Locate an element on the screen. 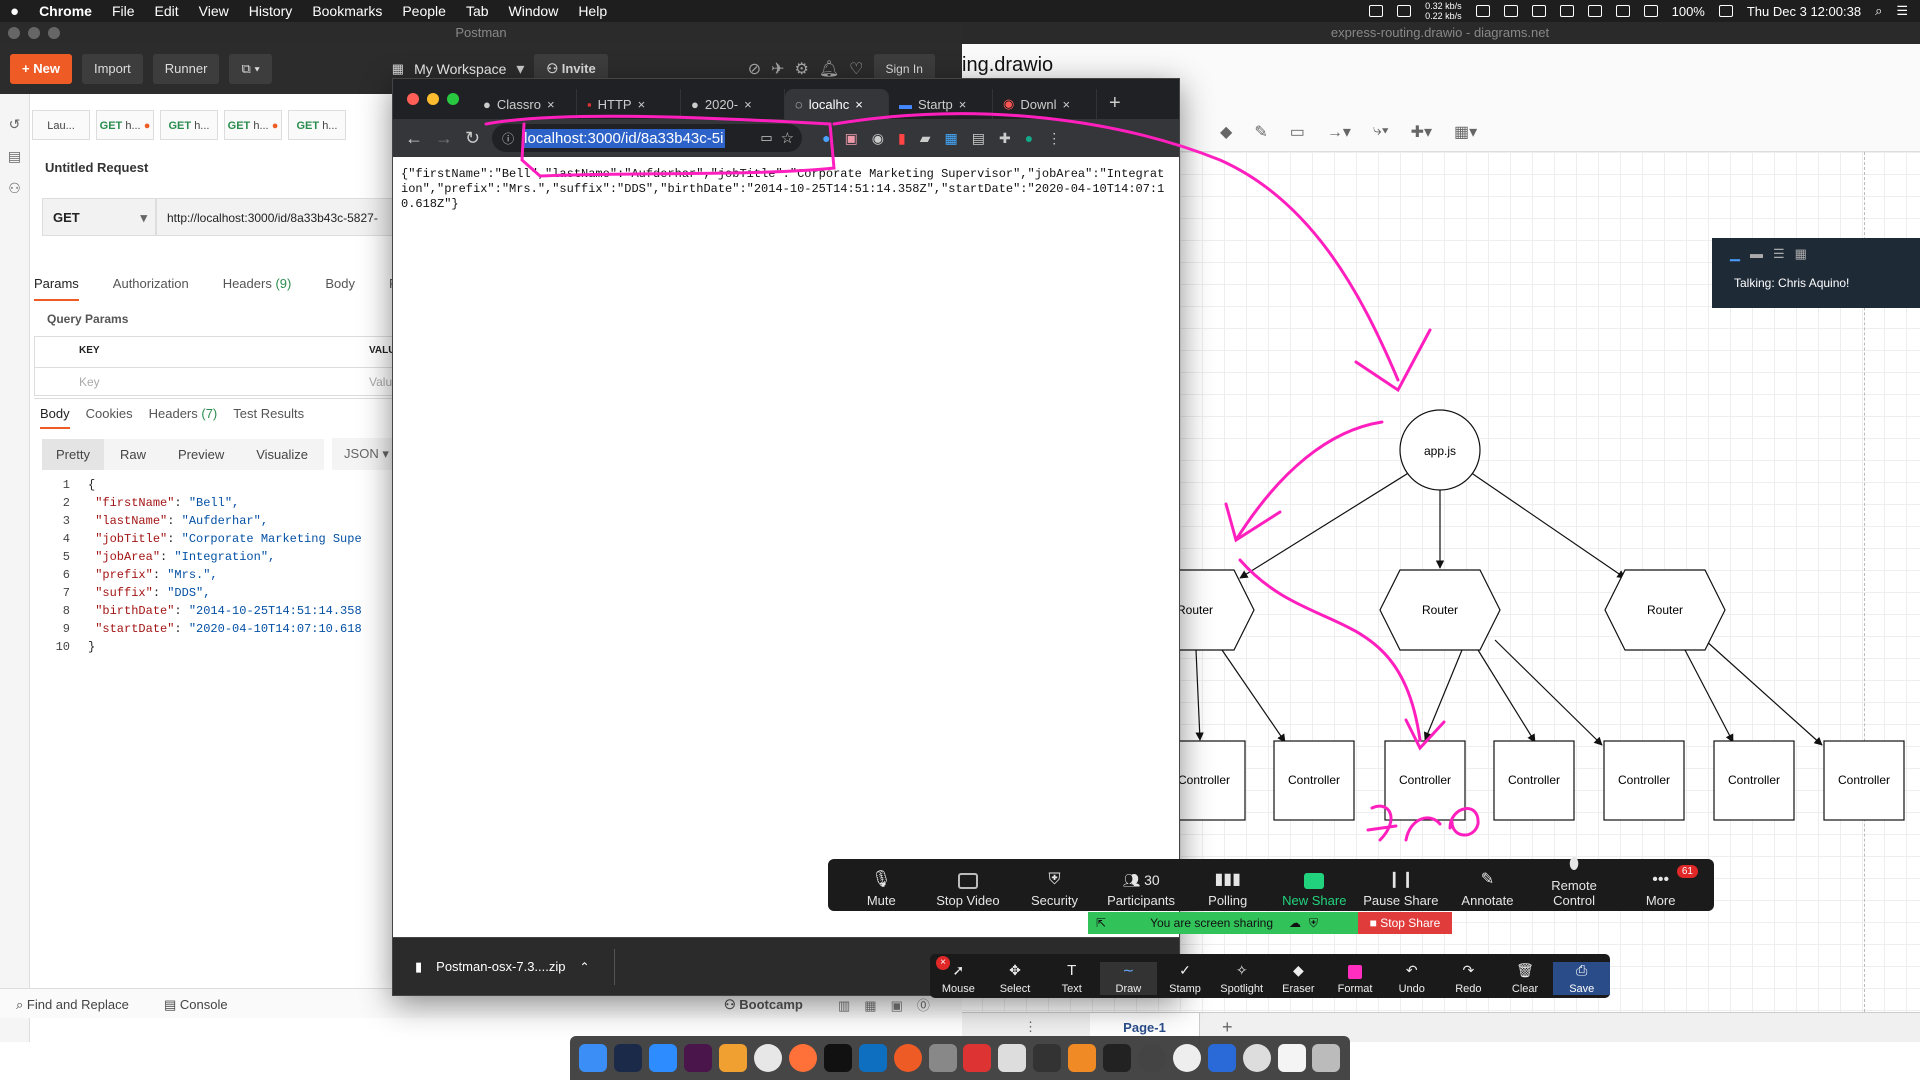  new-window-button: ⧉ ▾ is located at coordinates (250, 69).